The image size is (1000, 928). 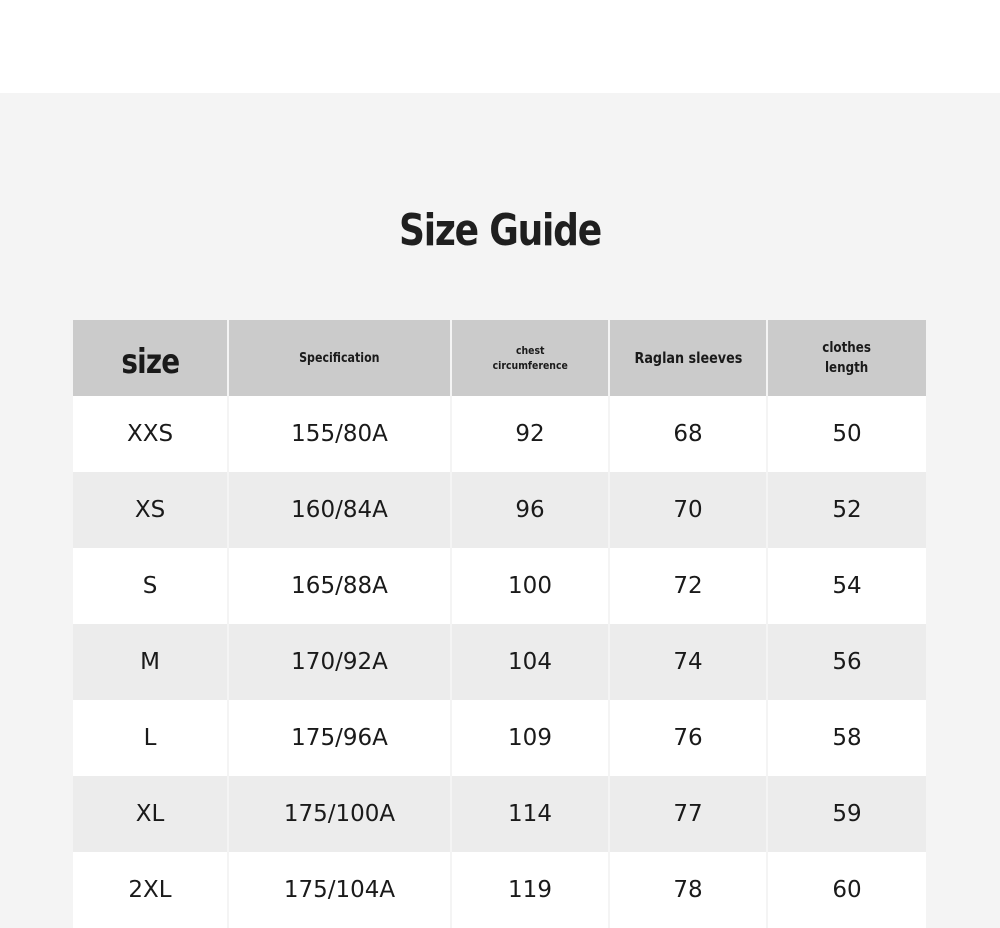 I want to click on table-row: M 170/92A 104 74 56, so click(x=499, y=662).